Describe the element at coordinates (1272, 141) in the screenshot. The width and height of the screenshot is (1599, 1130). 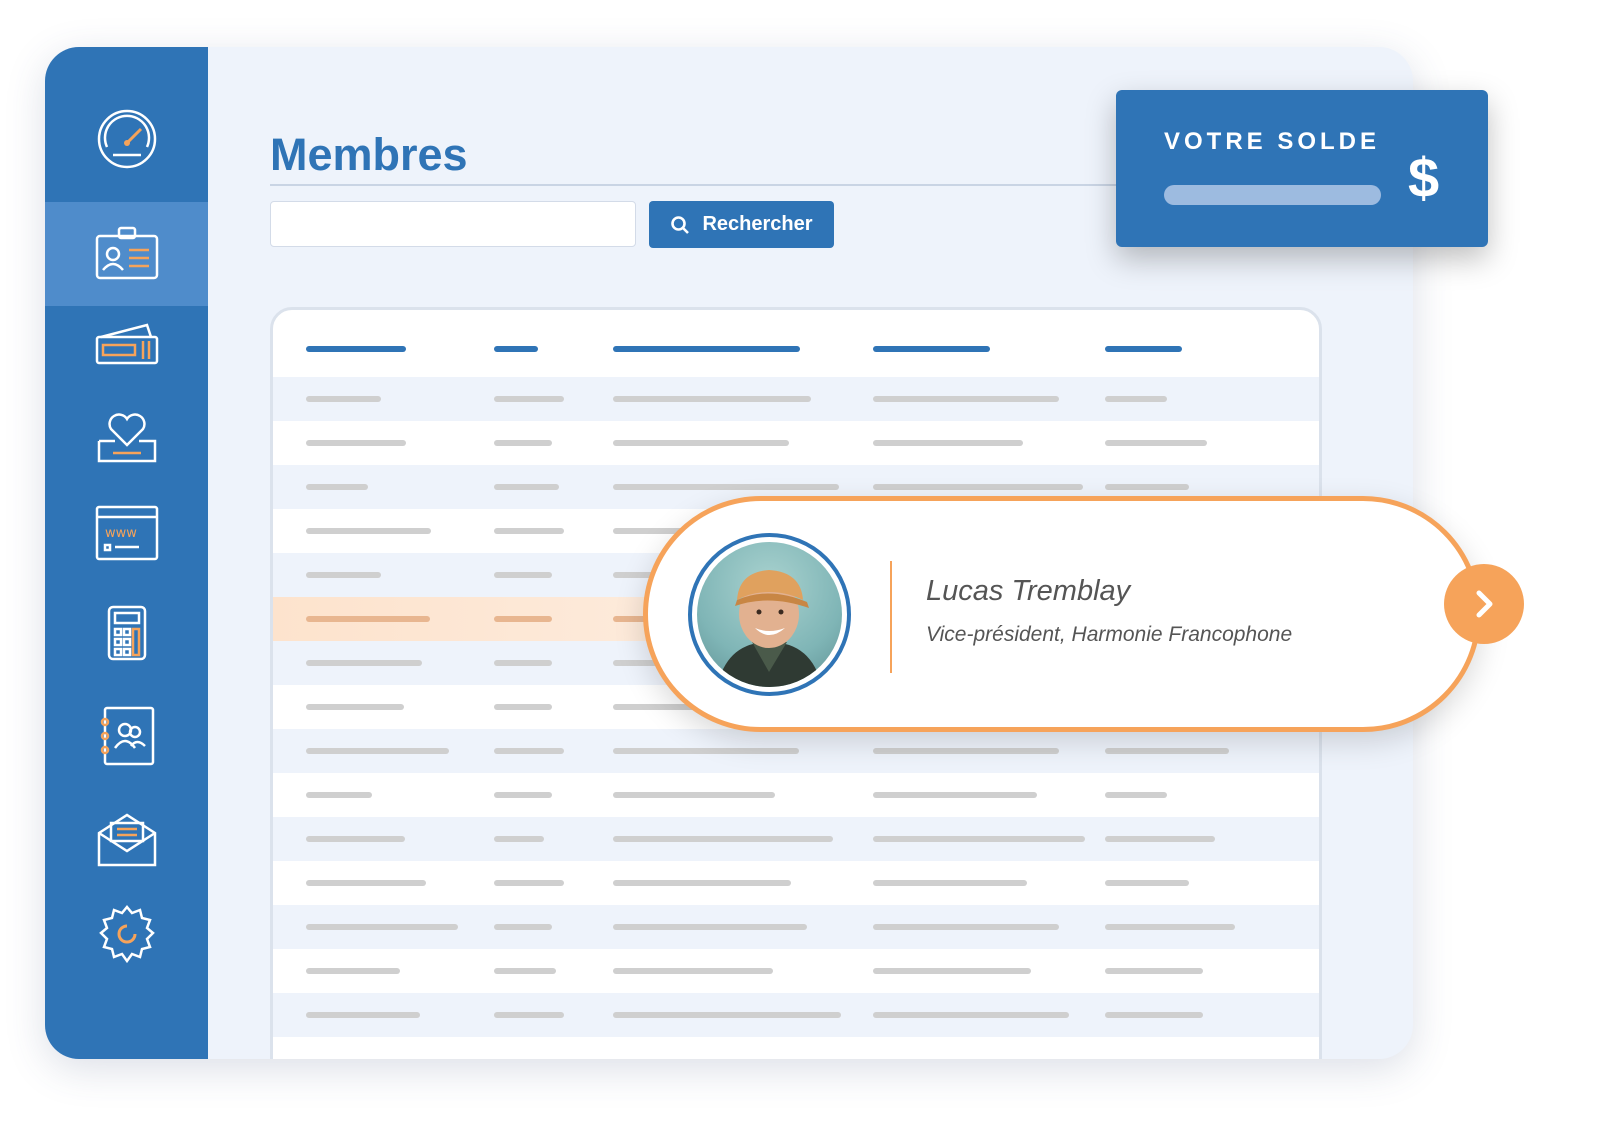
I see `balance-label: VOTRE SOLDE` at that location.